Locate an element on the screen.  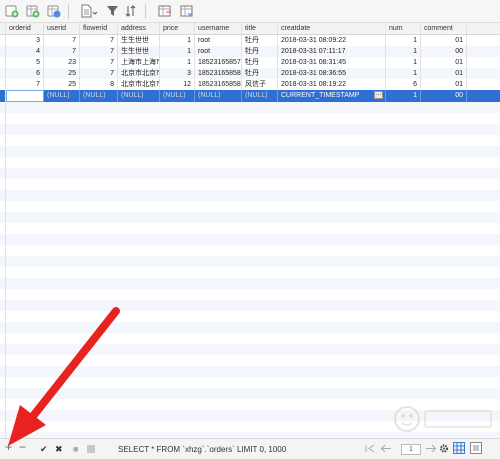
creatdate-cell: 2018-03-31 07:11:17 is located at coordinates (332, 51).